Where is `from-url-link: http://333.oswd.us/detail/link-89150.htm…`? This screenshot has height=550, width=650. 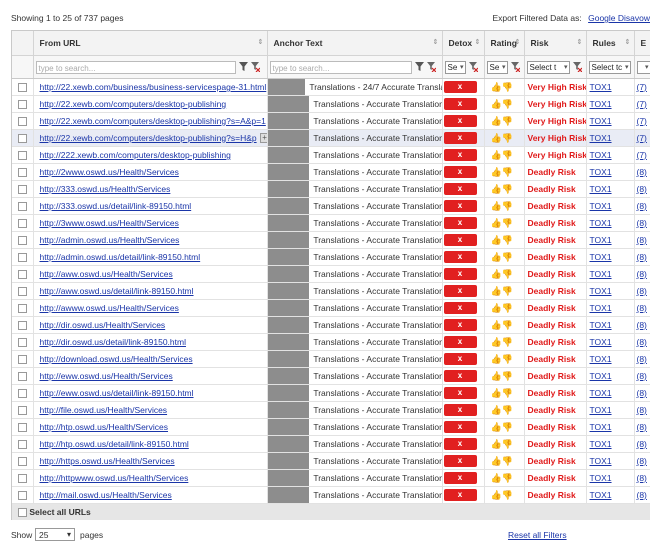 from-url-link: http://333.oswd.us/detail/link-89150.htm… is located at coordinates (116, 206).